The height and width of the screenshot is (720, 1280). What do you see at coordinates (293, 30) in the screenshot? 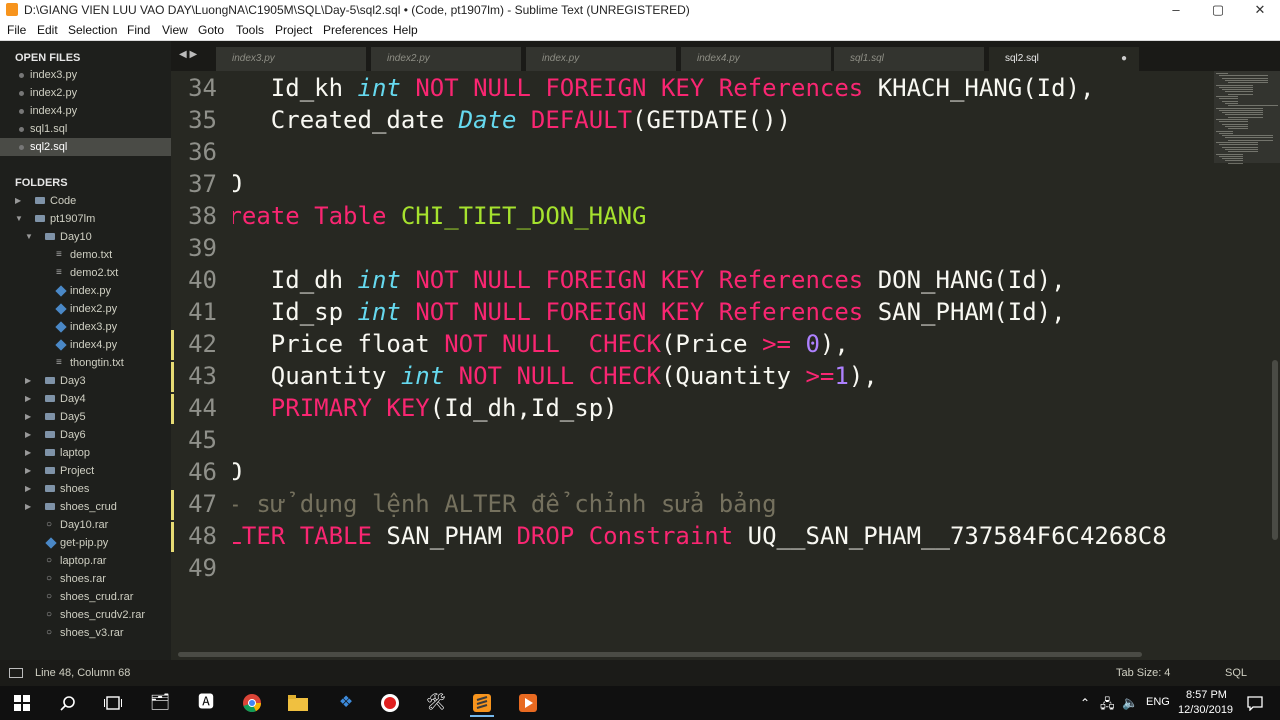
I see `menu-project: Project` at bounding box center [293, 30].